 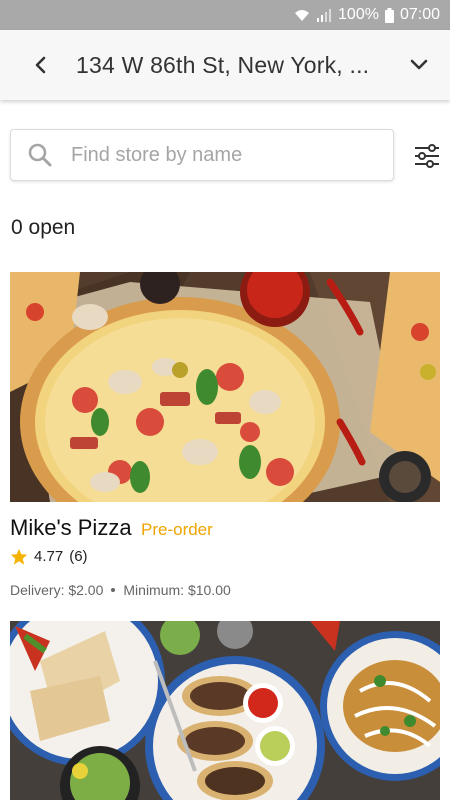 I want to click on rating-value: 4.77, so click(x=49, y=556).